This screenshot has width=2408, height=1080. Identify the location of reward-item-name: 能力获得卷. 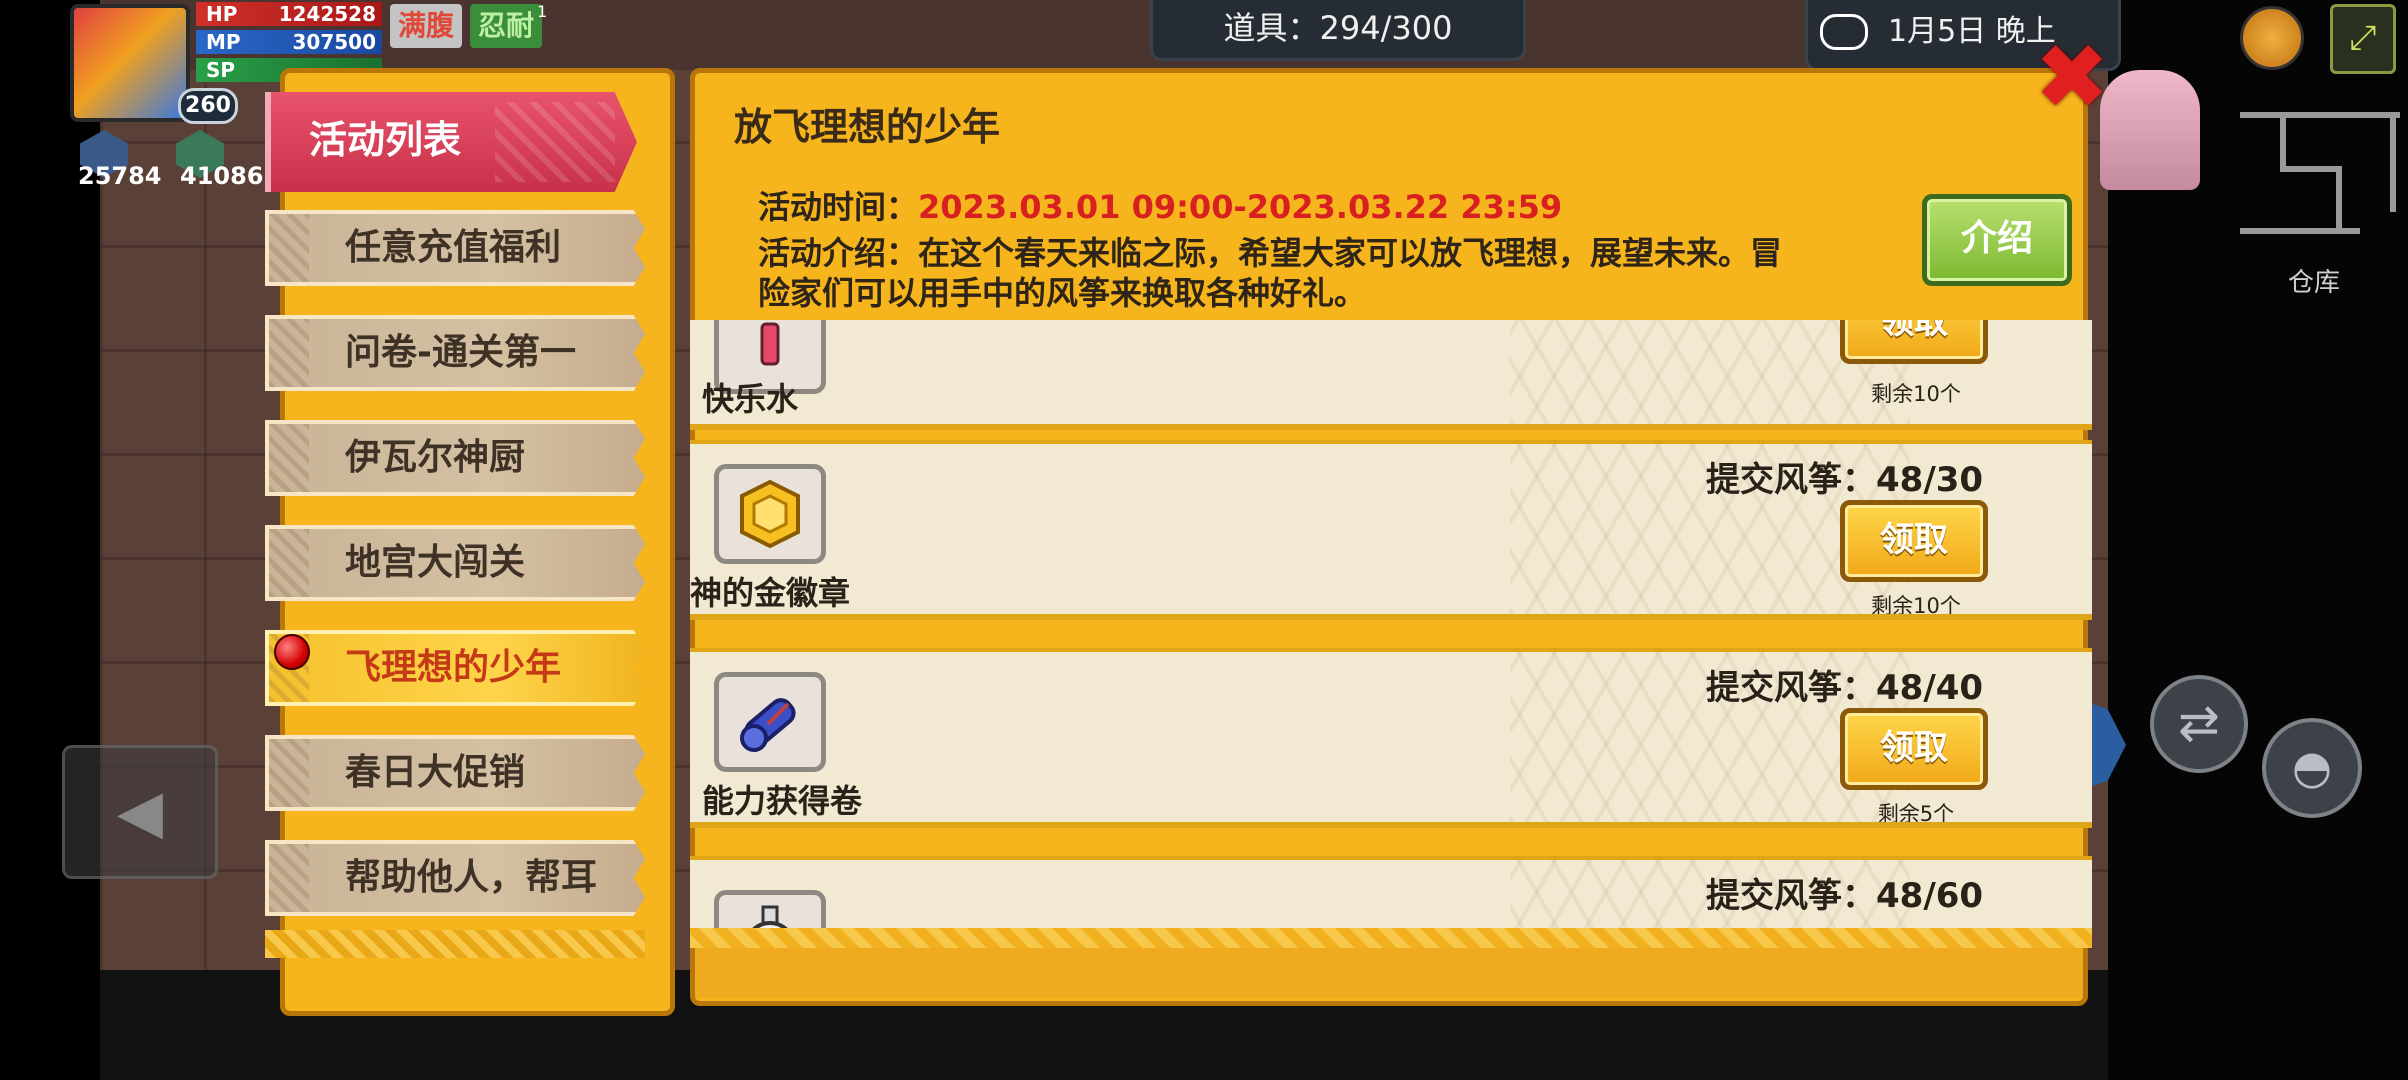
(782, 801).